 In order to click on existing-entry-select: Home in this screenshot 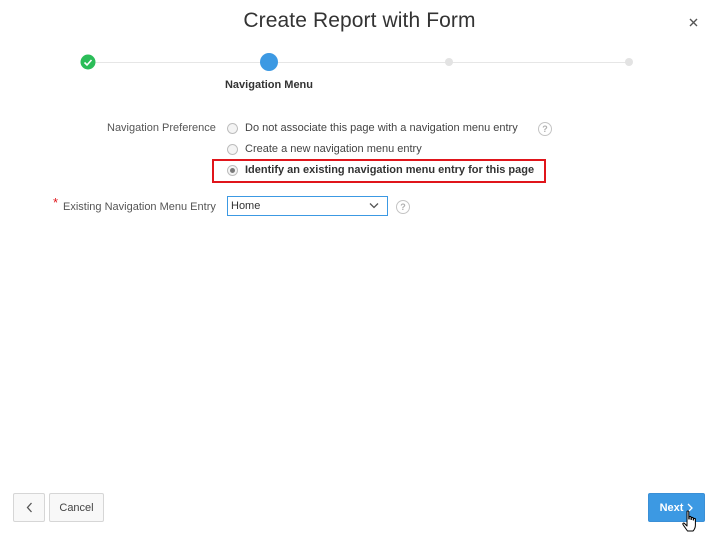, I will do `click(307, 206)`.